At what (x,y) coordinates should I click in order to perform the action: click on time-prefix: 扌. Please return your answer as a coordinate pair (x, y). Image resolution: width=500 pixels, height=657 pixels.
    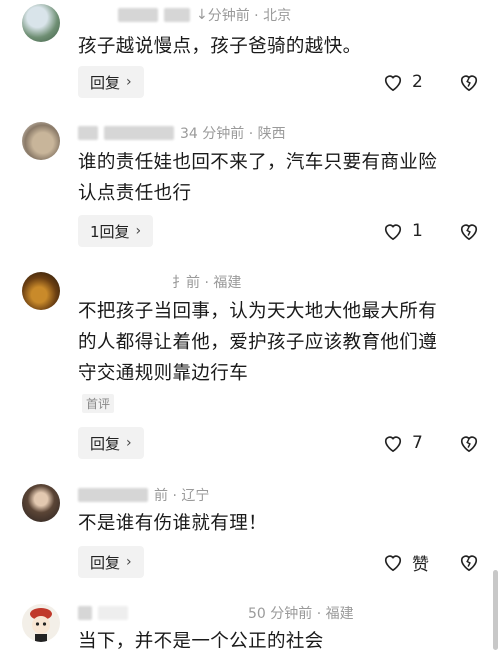
    Looking at the image, I should click on (179, 283).